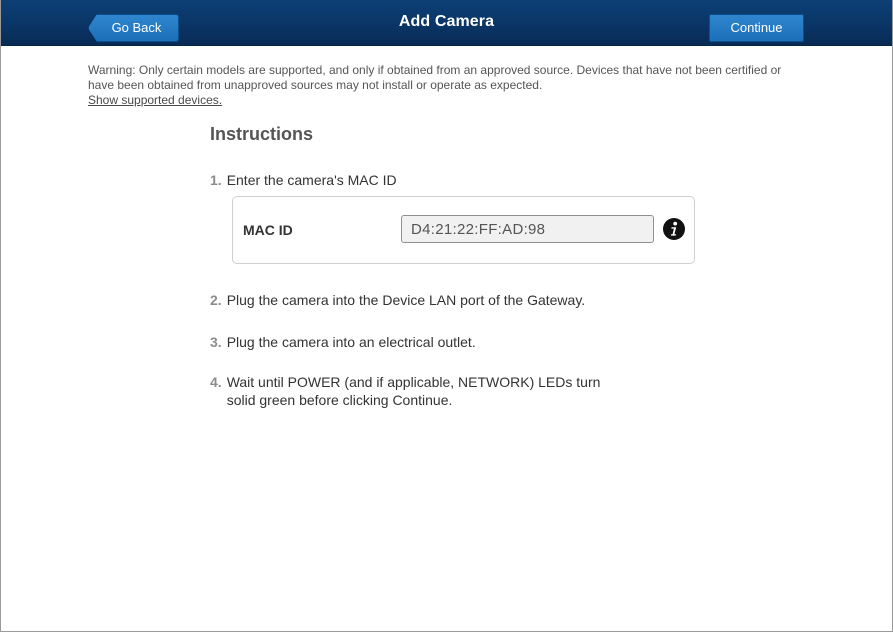 This screenshot has width=893, height=632. What do you see at coordinates (527, 229) in the screenshot?
I see `mac-id-input` at bounding box center [527, 229].